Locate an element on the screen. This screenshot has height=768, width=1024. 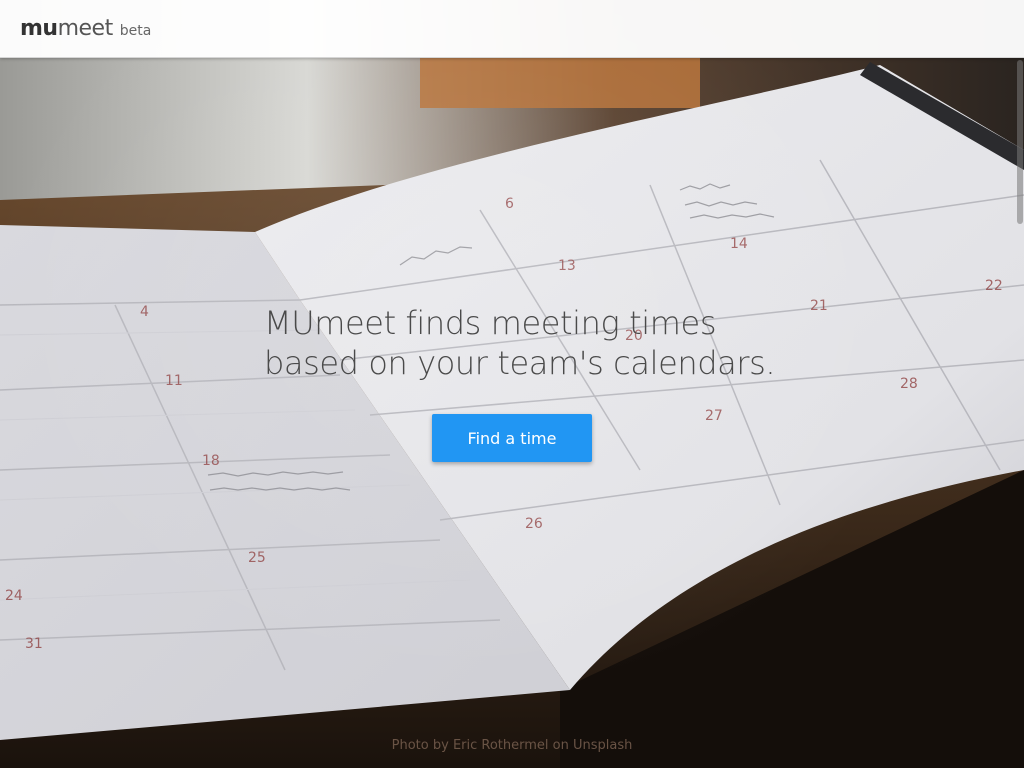
hero-headline-line-2: based on your team's calendars. is located at coordinates (520, 363).